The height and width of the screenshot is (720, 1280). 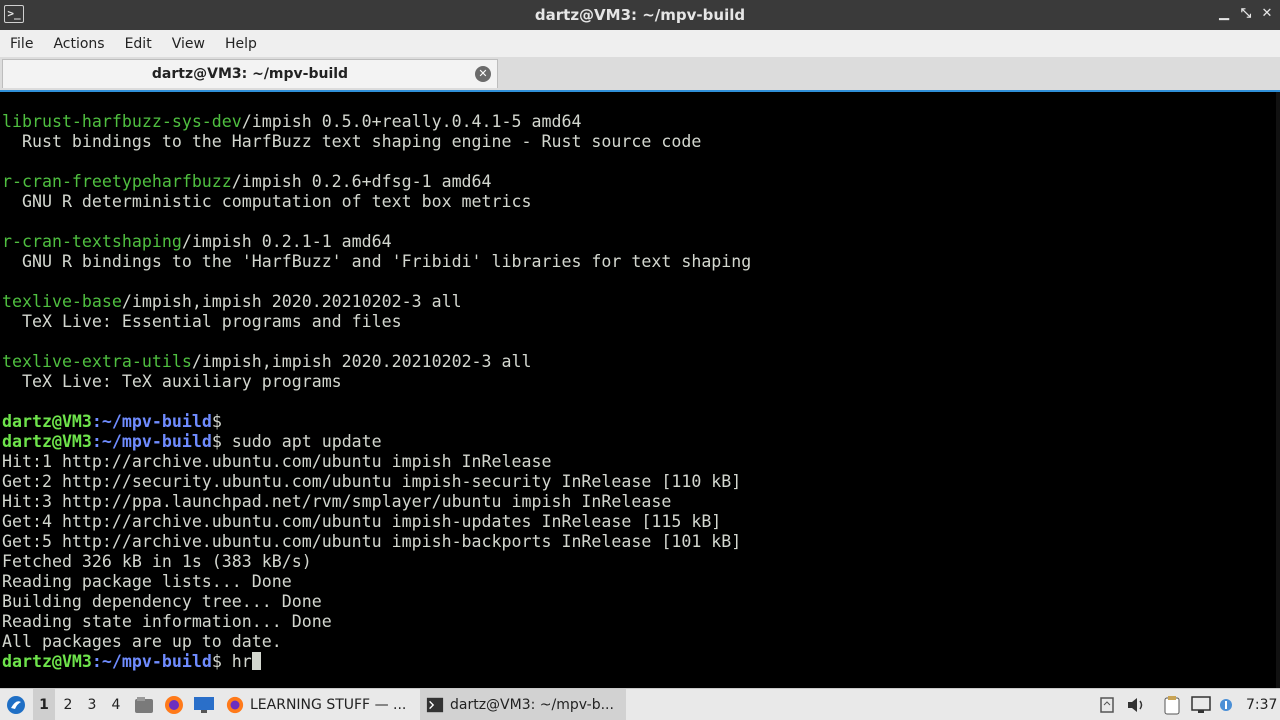 What do you see at coordinates (92, 241) in the screenshot?
I see `package-name: r-cran-textshaping` at bounding box center [92, 241].